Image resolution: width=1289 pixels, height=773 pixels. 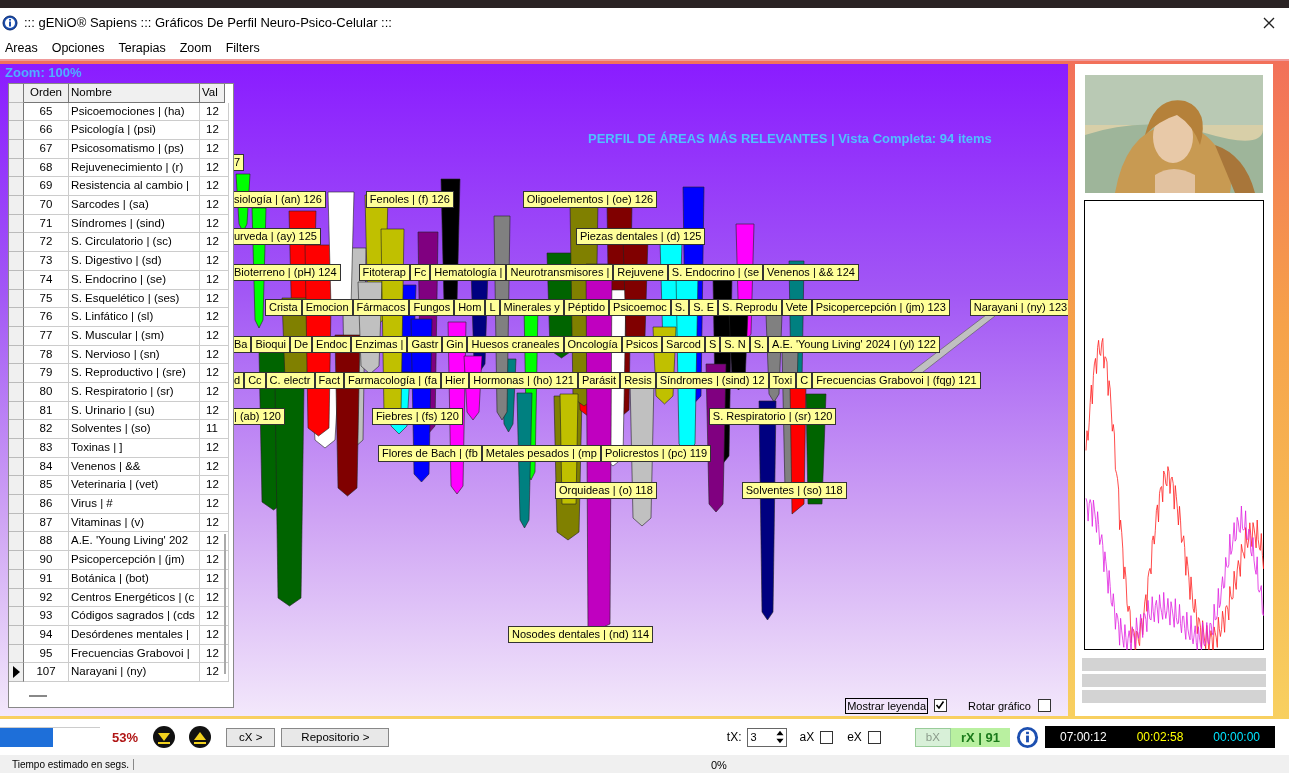 I want to click on table-cell: Venenos | &&, so click(x=134, y=467).